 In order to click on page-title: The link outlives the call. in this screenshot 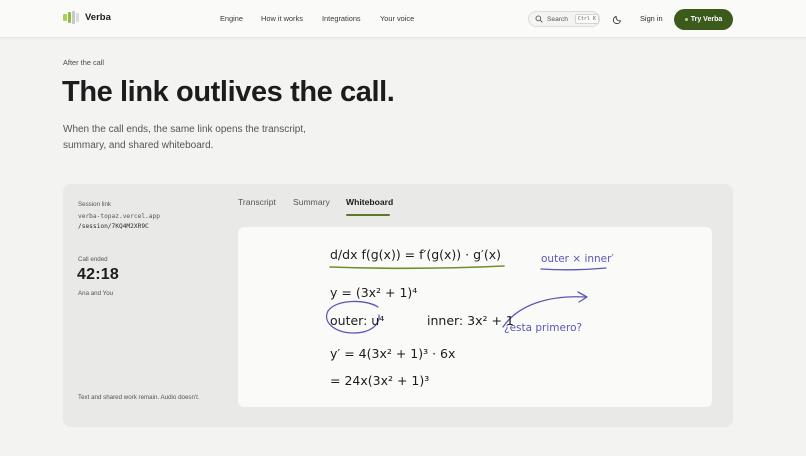, I will do `click(228, 92)`.